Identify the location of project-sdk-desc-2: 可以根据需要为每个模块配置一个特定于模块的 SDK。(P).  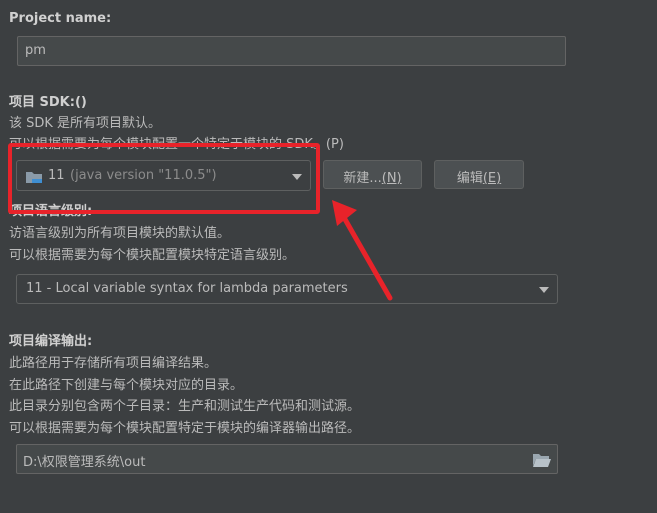
(176, 144).